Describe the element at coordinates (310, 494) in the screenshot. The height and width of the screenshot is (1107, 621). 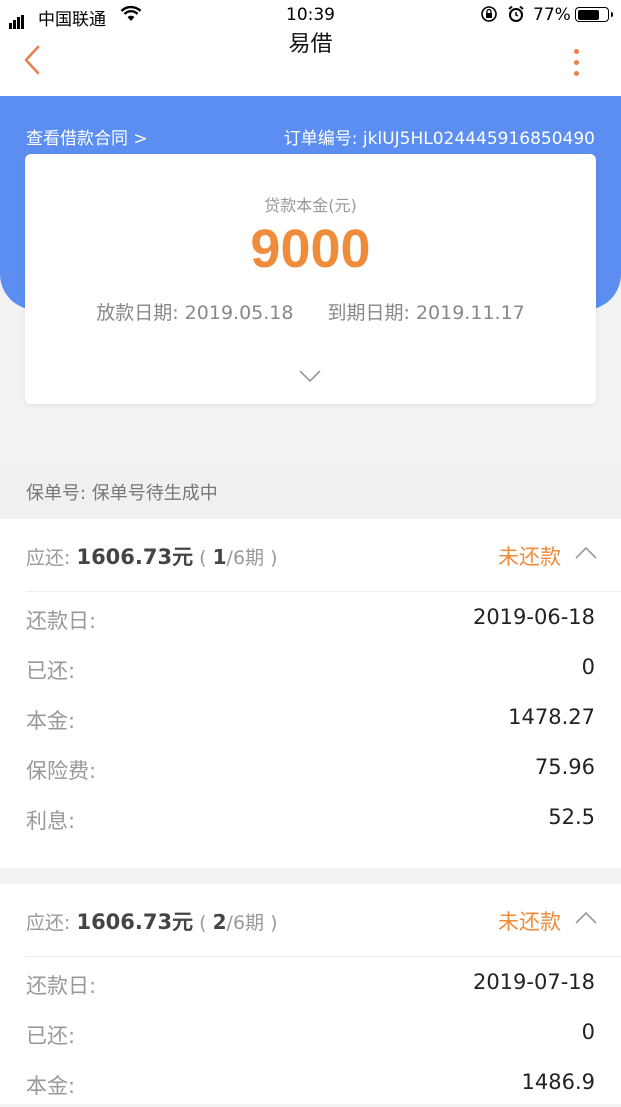
I see `policy-number-bar: 保单号: 保单号待生成中` at that location.